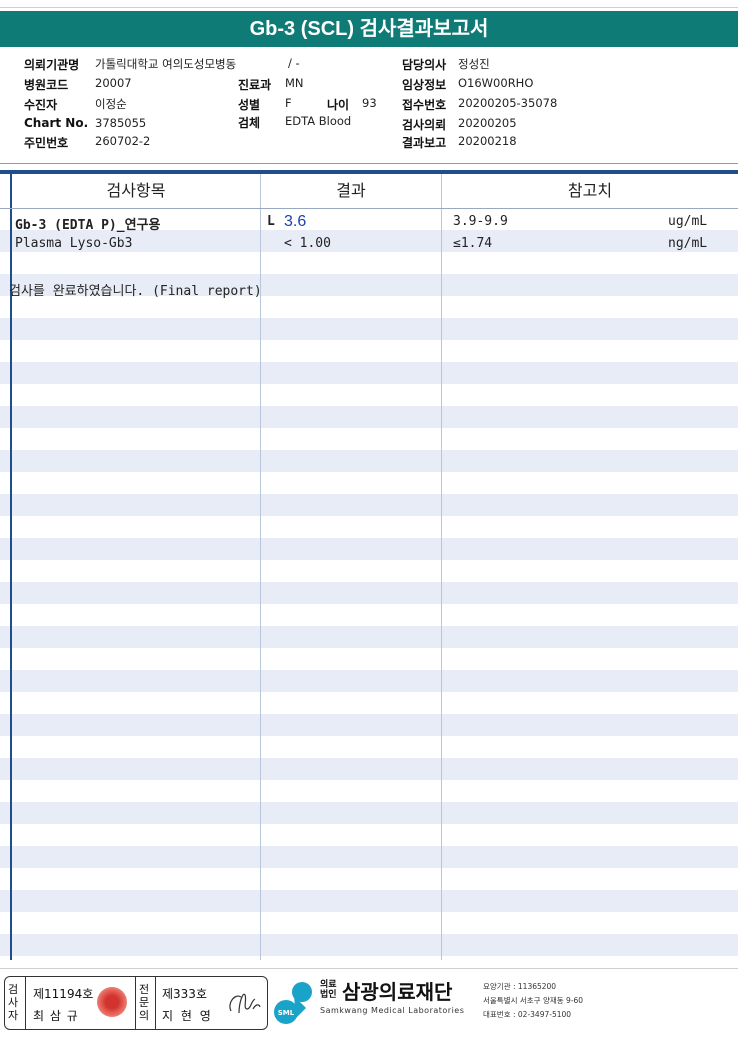  Describe the element at coordinates (688, 243) in the screenshot. I see `row2-unit: ng/mL` at that location.